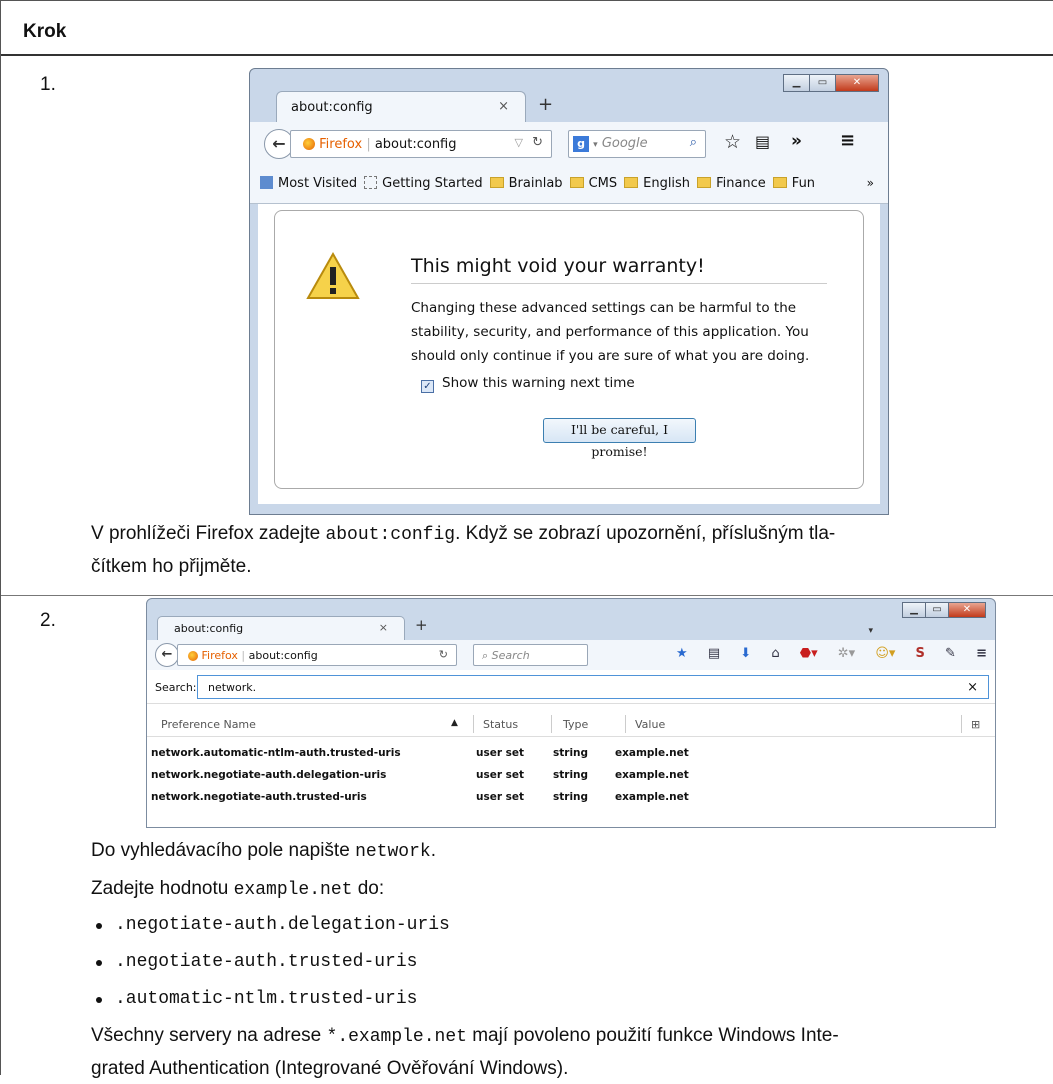 Image resolution: width=1053 pixels, height=1084 pixels. I want to click on warning-triangle-icon, so click(333, 275).